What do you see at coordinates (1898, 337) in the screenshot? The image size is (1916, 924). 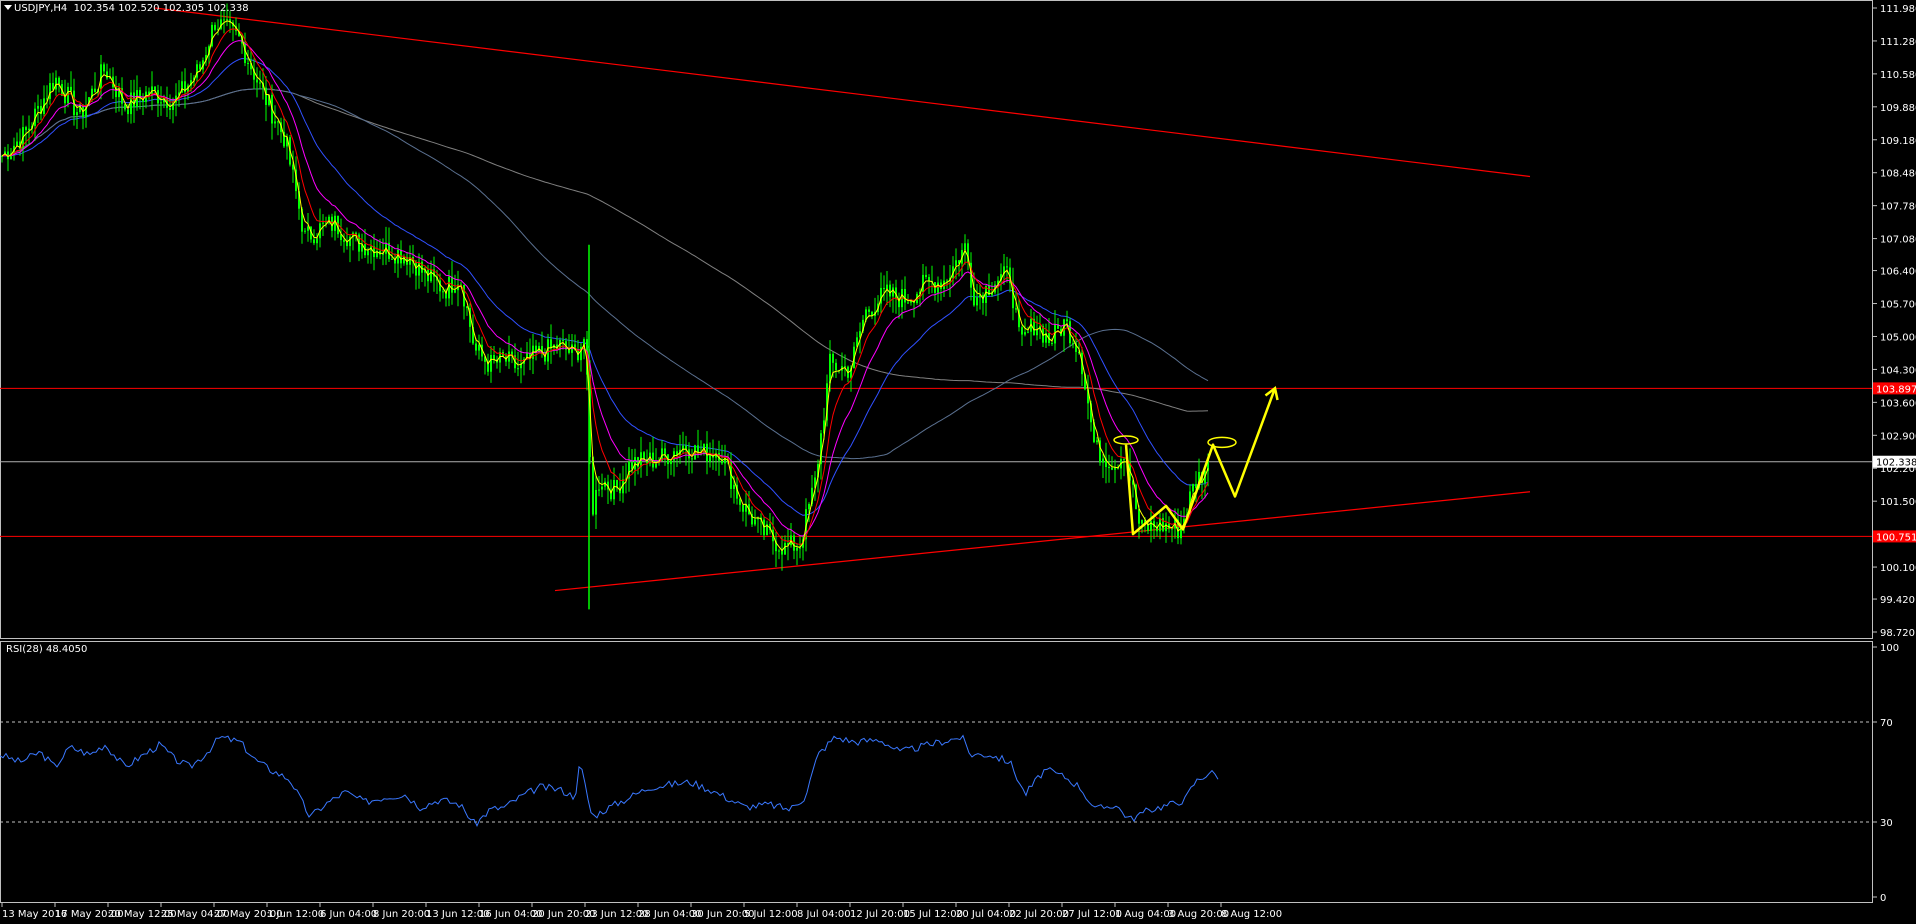 I see `price-tick-label: 105.000` at bounding box center [1898, 337].